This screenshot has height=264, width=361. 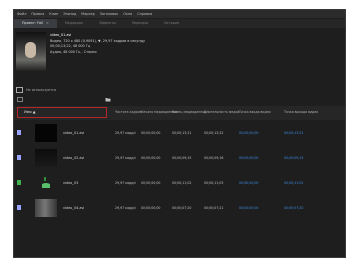 I want to click on clip-video-out: 00;00;07;20, so click(x=293, y=208).